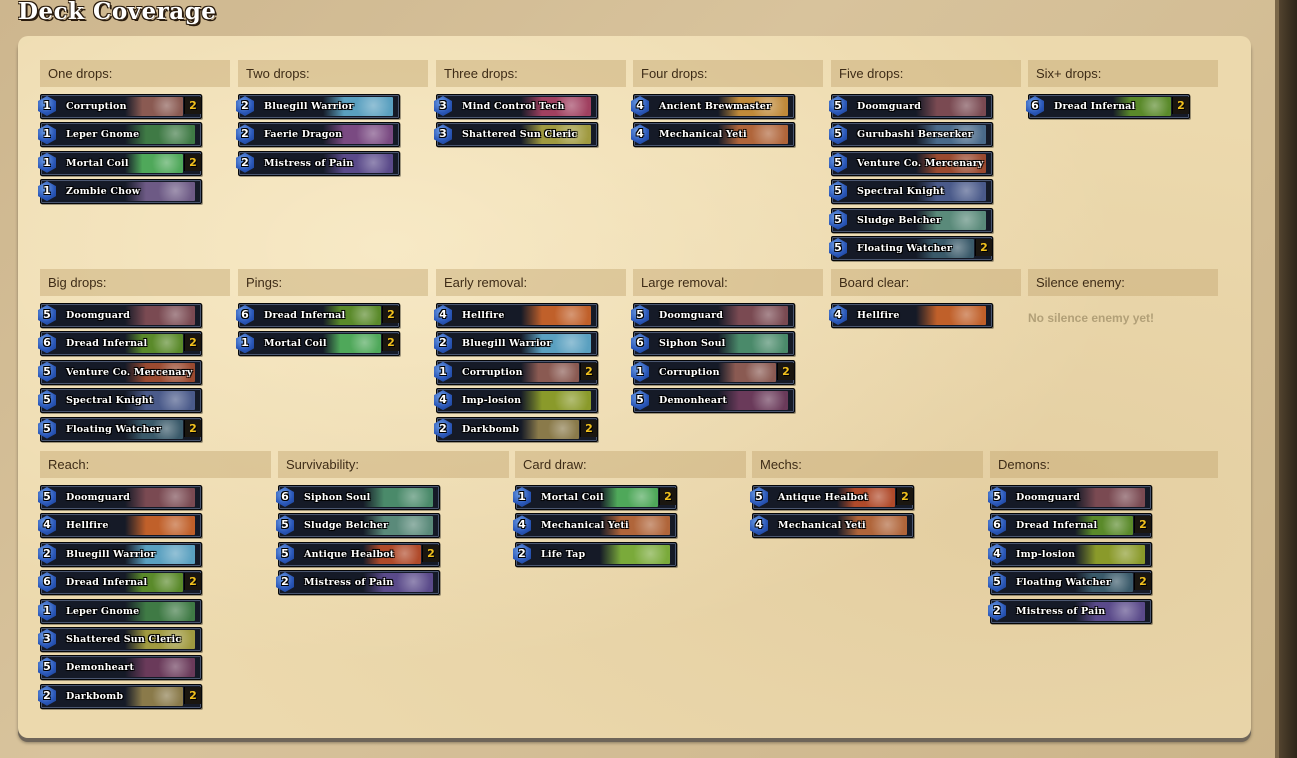  I want to click on category-heading: Silence enemy:, so click(1123, 282).